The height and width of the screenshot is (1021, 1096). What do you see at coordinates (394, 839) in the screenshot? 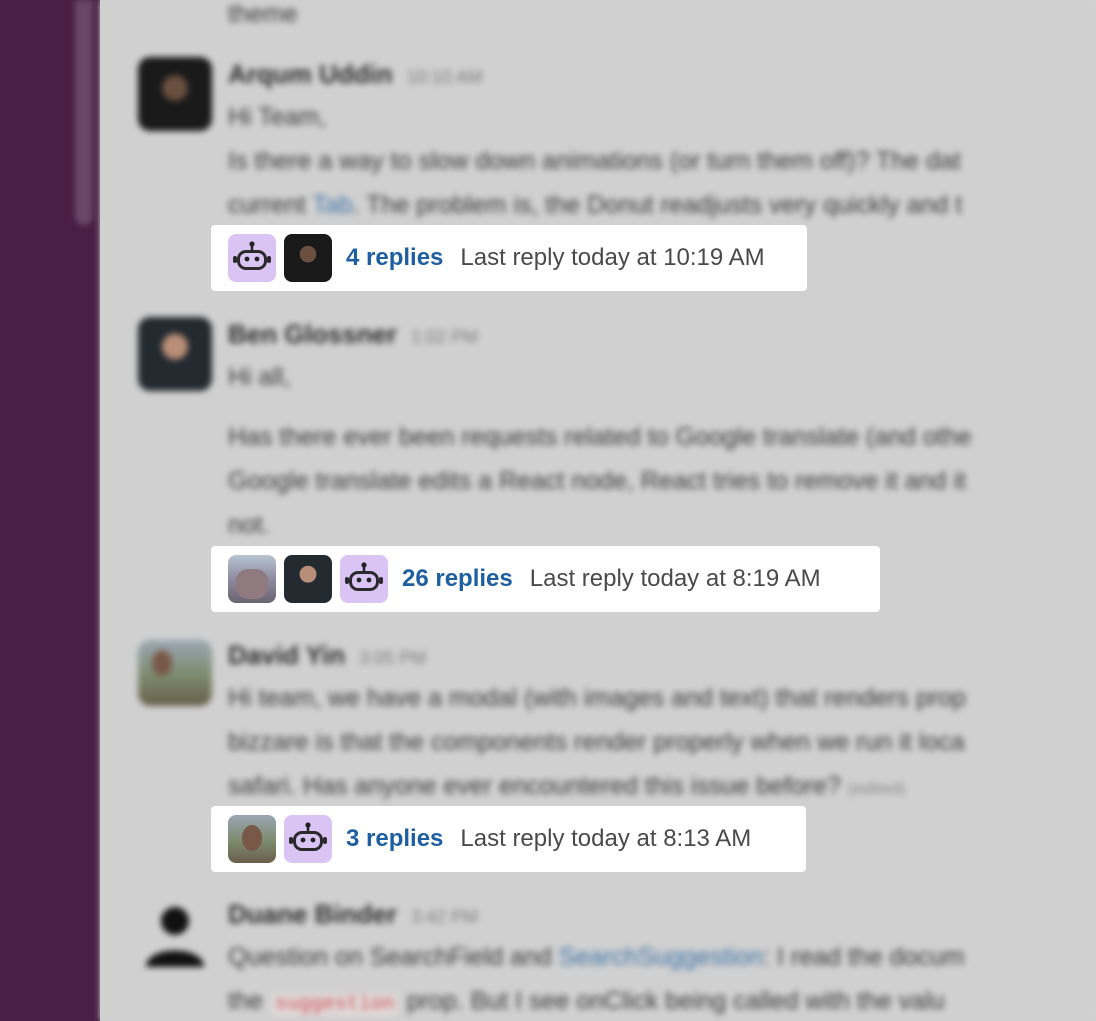
I see `reply-count-link: 3 replies` at bounding box center [394, 839].